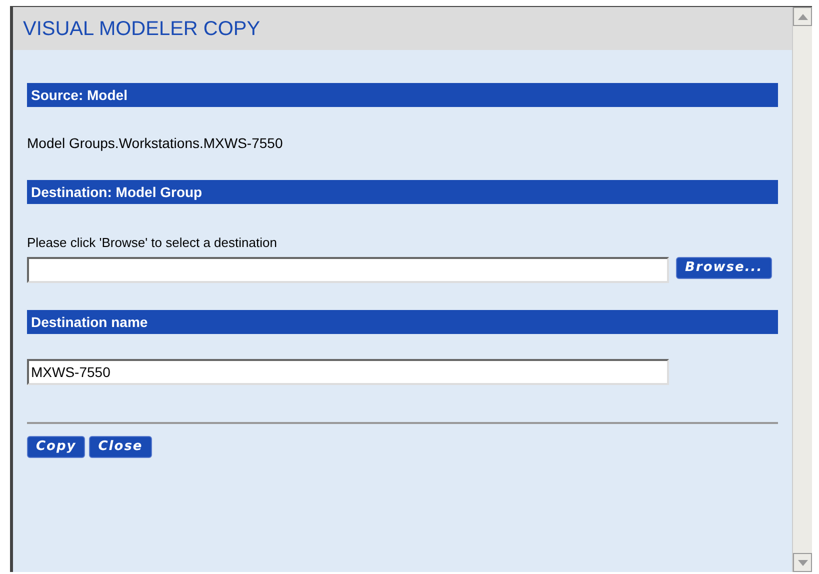  What do you see at coordinates (56, 447) in the screenshot?
I see `action-button: Copy` at bounding box center [56, 447].